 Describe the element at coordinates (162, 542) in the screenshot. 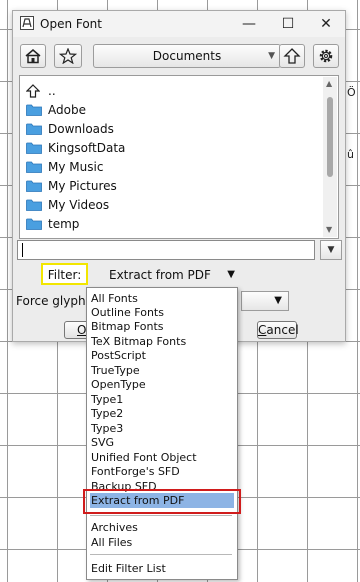

I see `menu-item: All Files` at that location.